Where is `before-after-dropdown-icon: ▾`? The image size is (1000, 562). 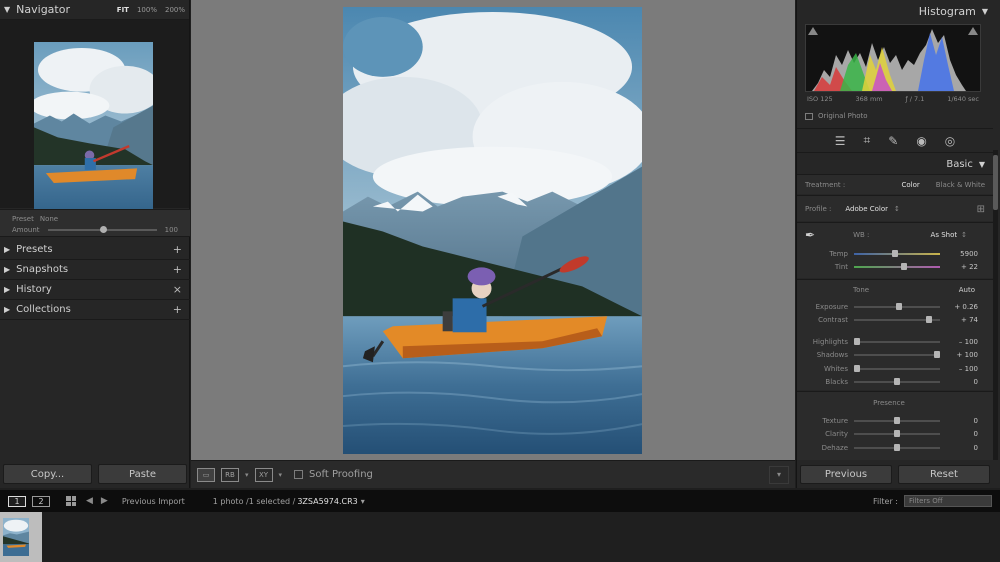 before-after-dropdown-icon: ▾ is located at coordinates (281, 475).